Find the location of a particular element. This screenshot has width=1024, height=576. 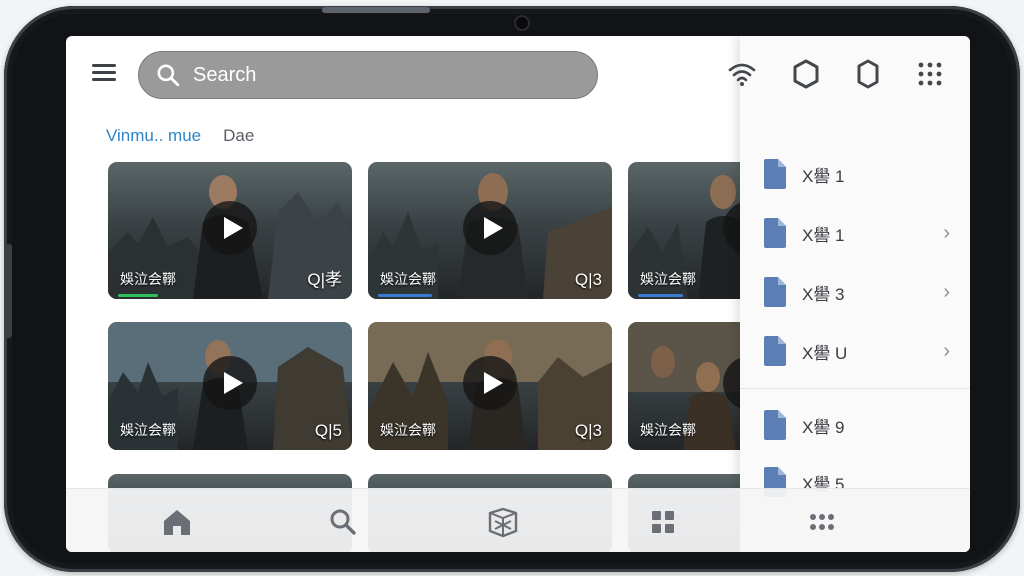

tab-primary: Vinmu.. mue is located at coordinates (153, 136).